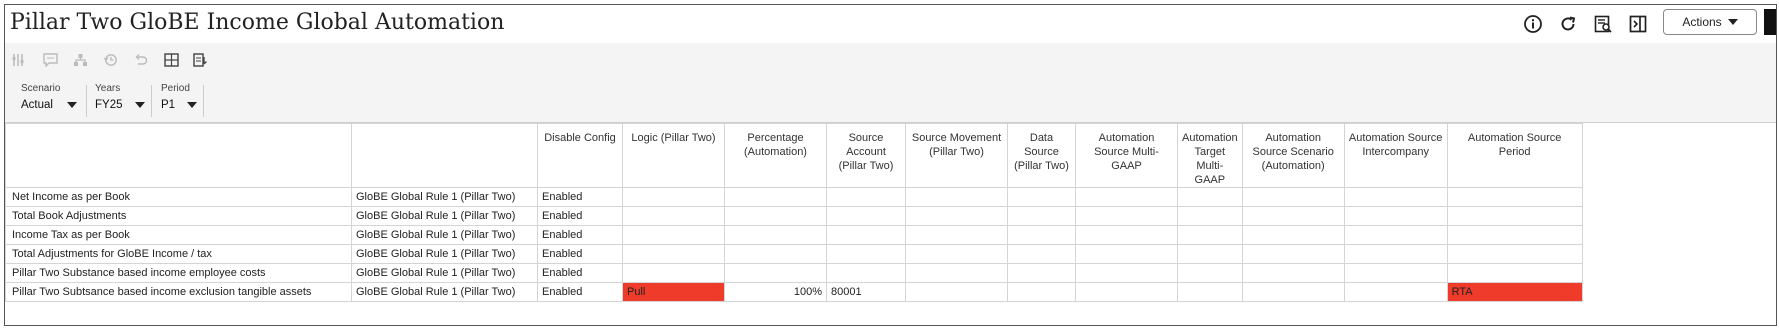 The image size is (1779, 330). I want to click on info-icon, so click(1533, 24).